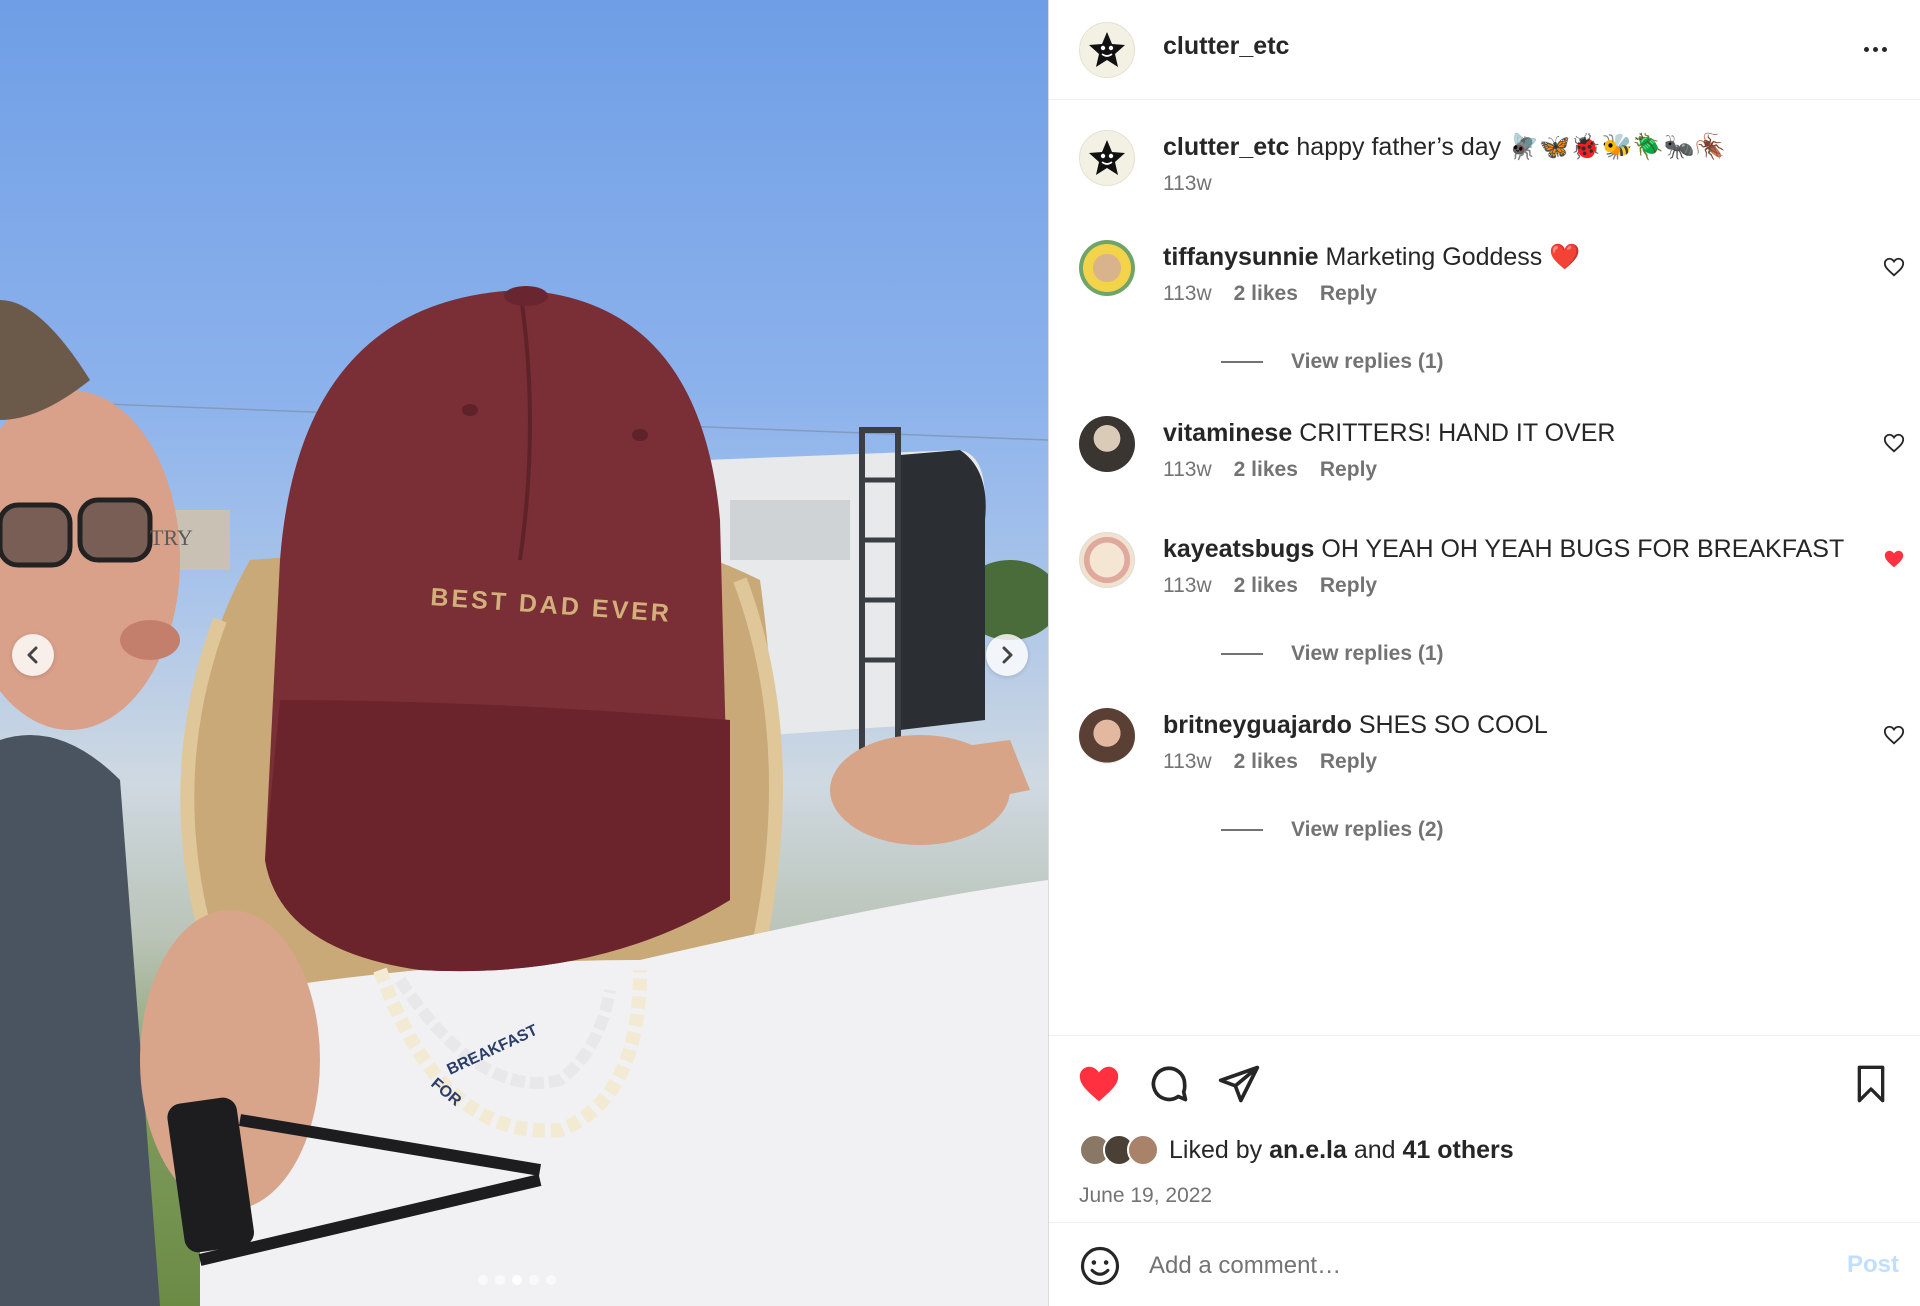 This screenshot has width=1920, height=1306. Describe the element at coordinates (1457, 433) in the screenshot. I see `comment-text: CRITTERS! HAND IT OVER` at that location.